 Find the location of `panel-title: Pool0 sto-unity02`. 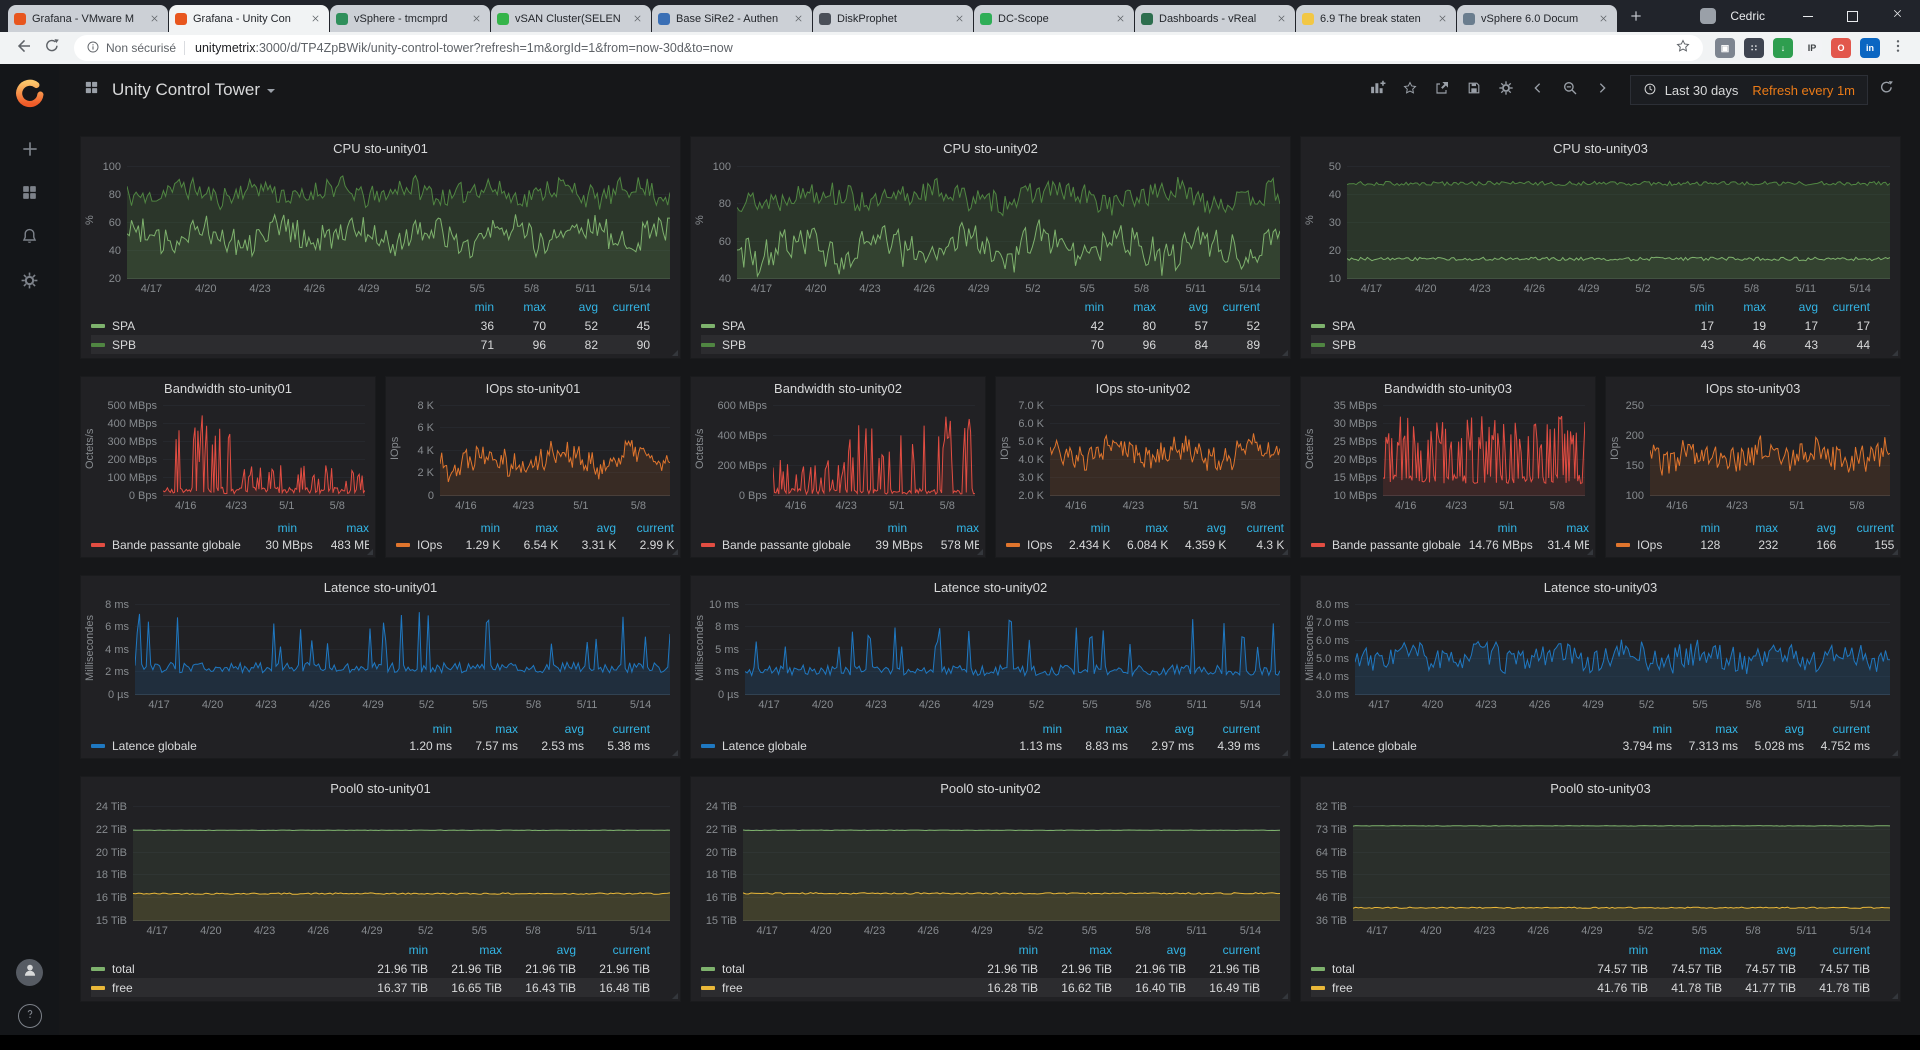

panel-title: Pool0 sto-unity02 is located at coordinates (990, 789).